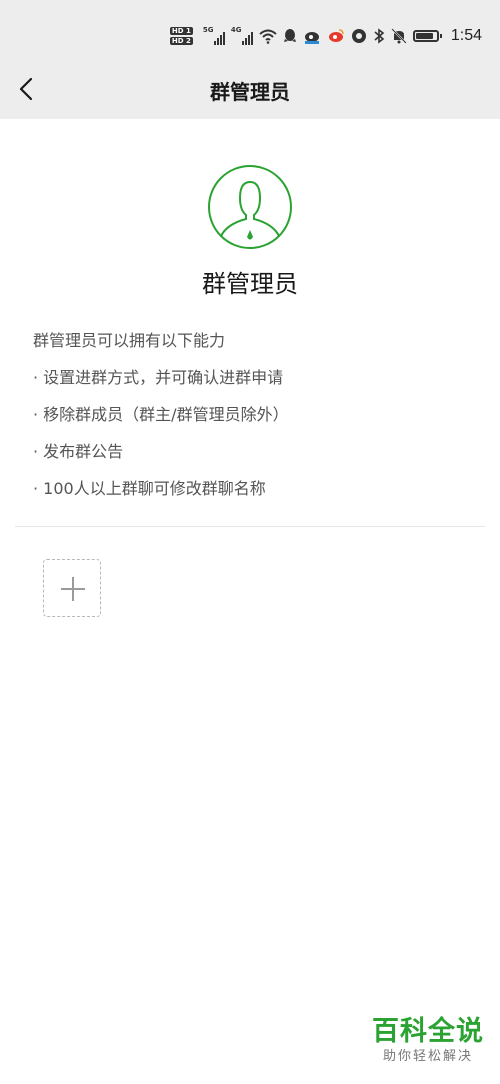 This screenshot has width=500, height=1084. What do you see at coordinates (358, 36) in the screenshot?
I see `chrome-icon` at bounding box center [358, 36].